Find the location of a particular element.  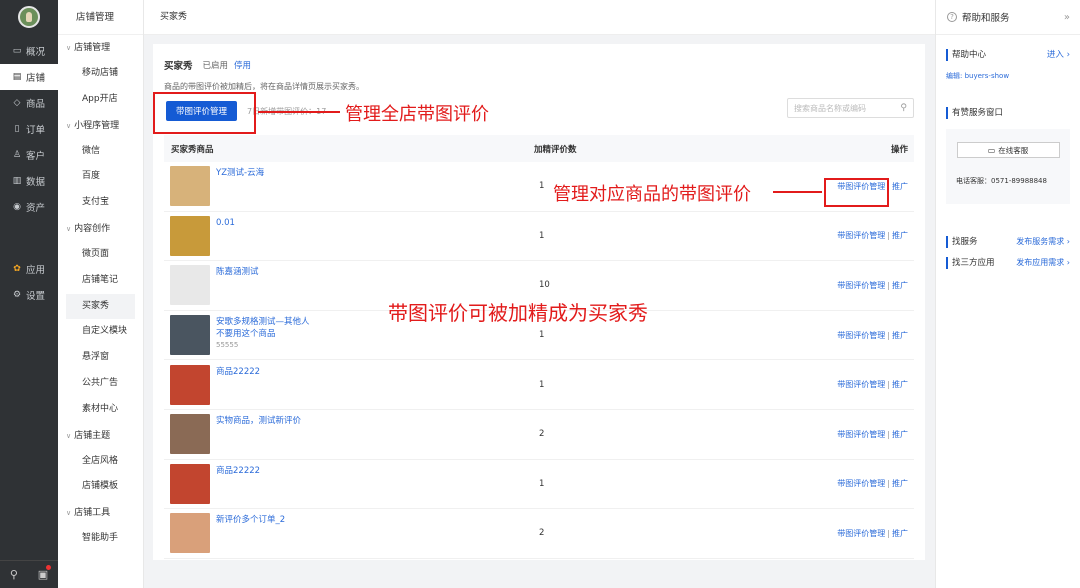

apps-icon: ✿ is located at coordinates (17, 269).